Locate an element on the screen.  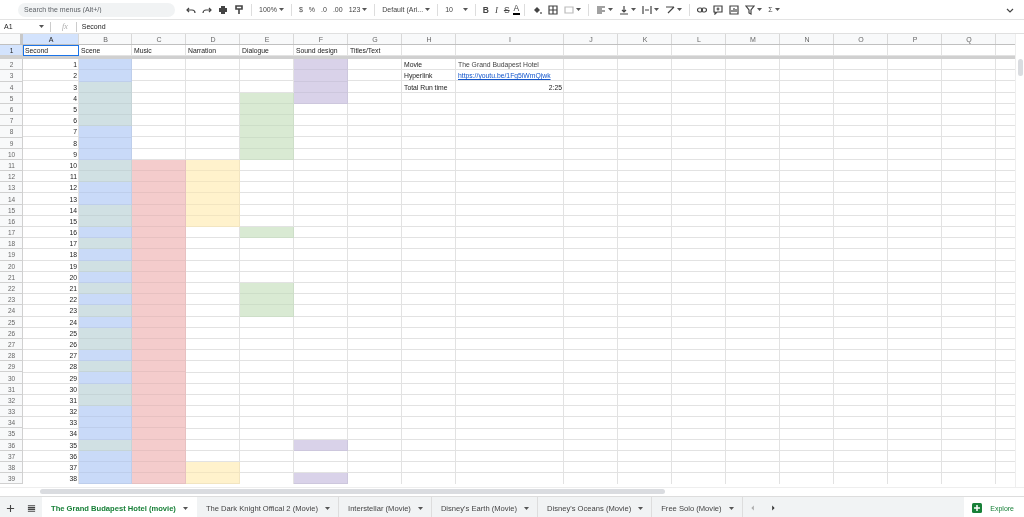
align-left-icon is located at coordinates (601, 9).